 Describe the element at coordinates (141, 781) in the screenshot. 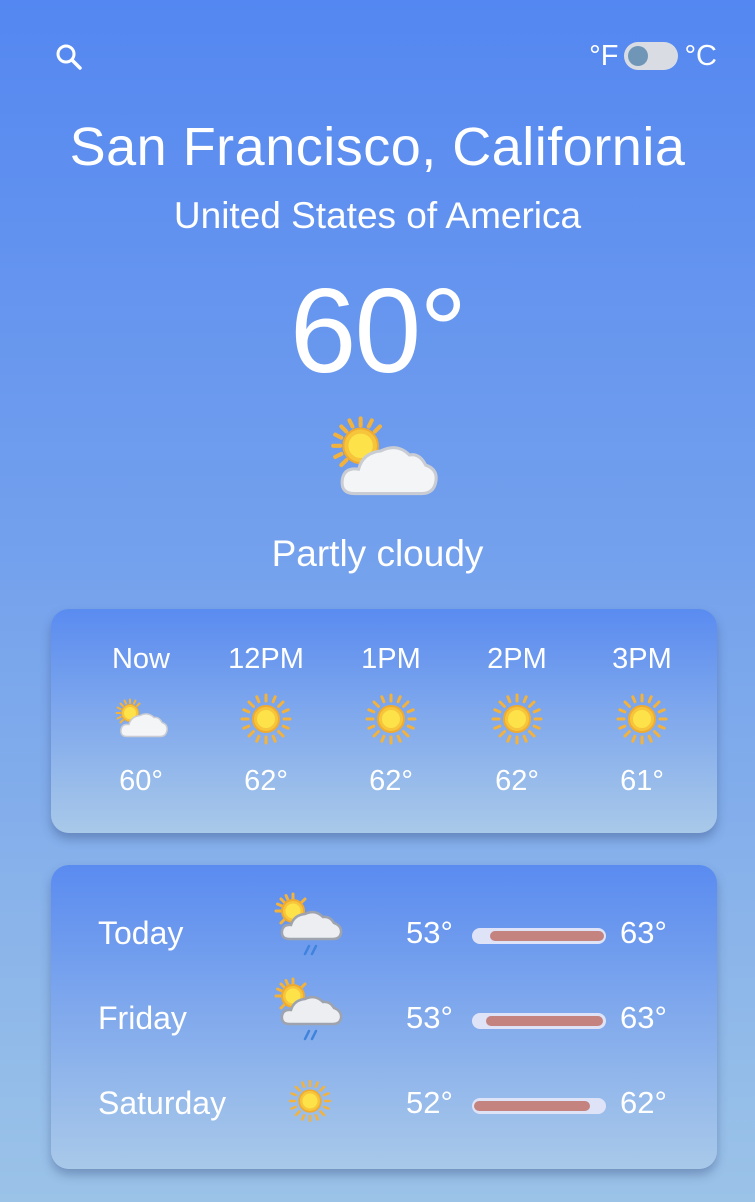

I see `hour-temperature: 60°` at that location.